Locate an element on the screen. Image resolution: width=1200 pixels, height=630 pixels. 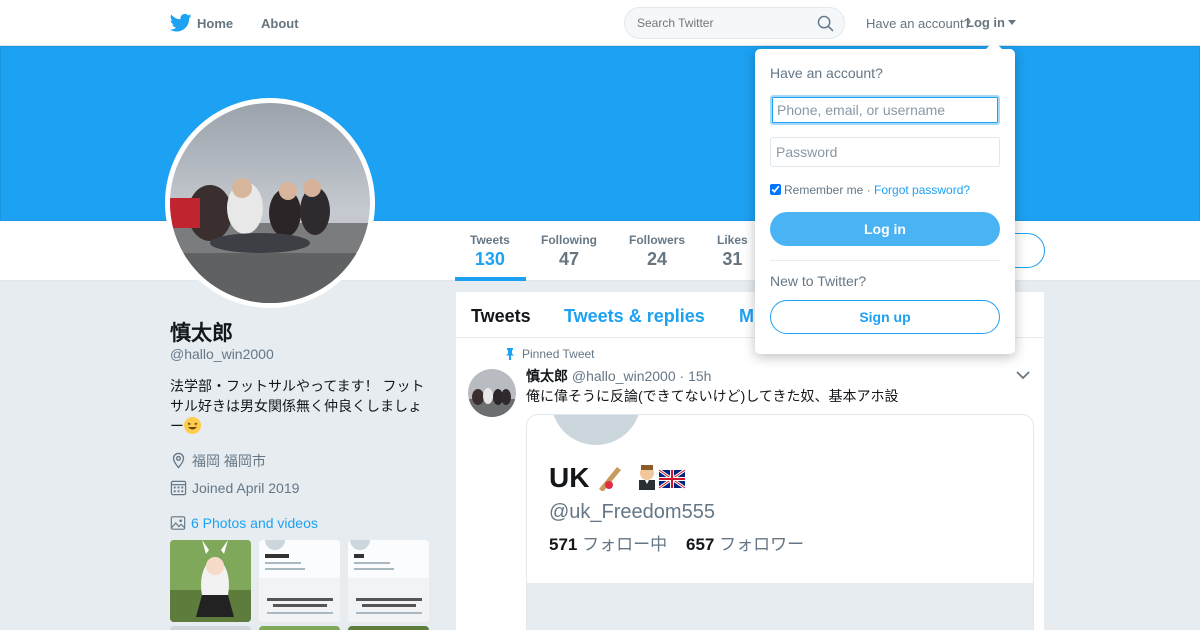
stat-likes: Likes 31 is located at coordinates (732, 251).